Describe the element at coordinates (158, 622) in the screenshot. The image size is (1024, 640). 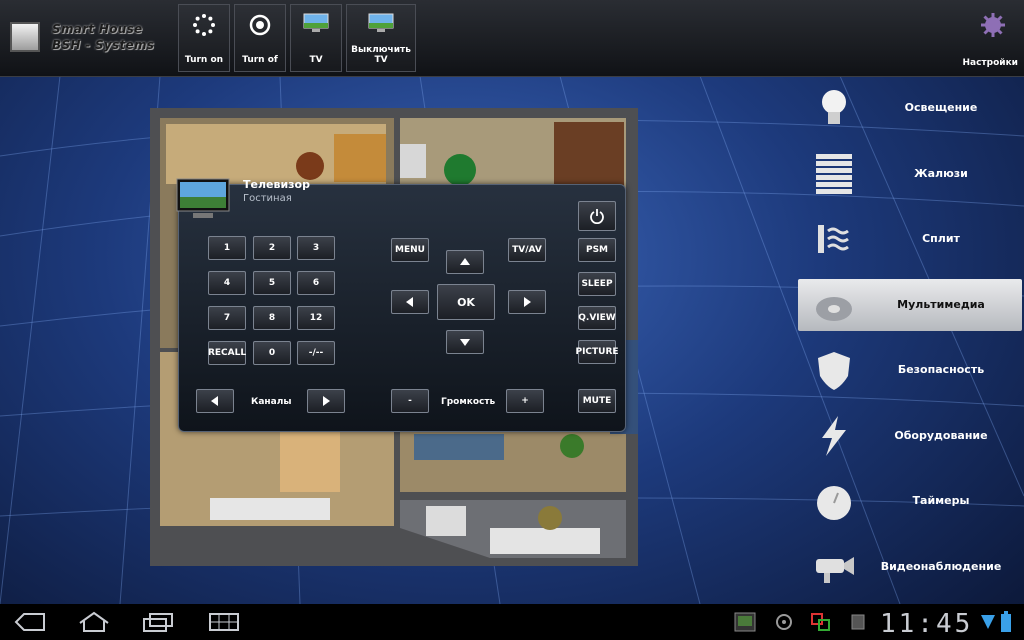
I see `recent-apps-icon` at that location.